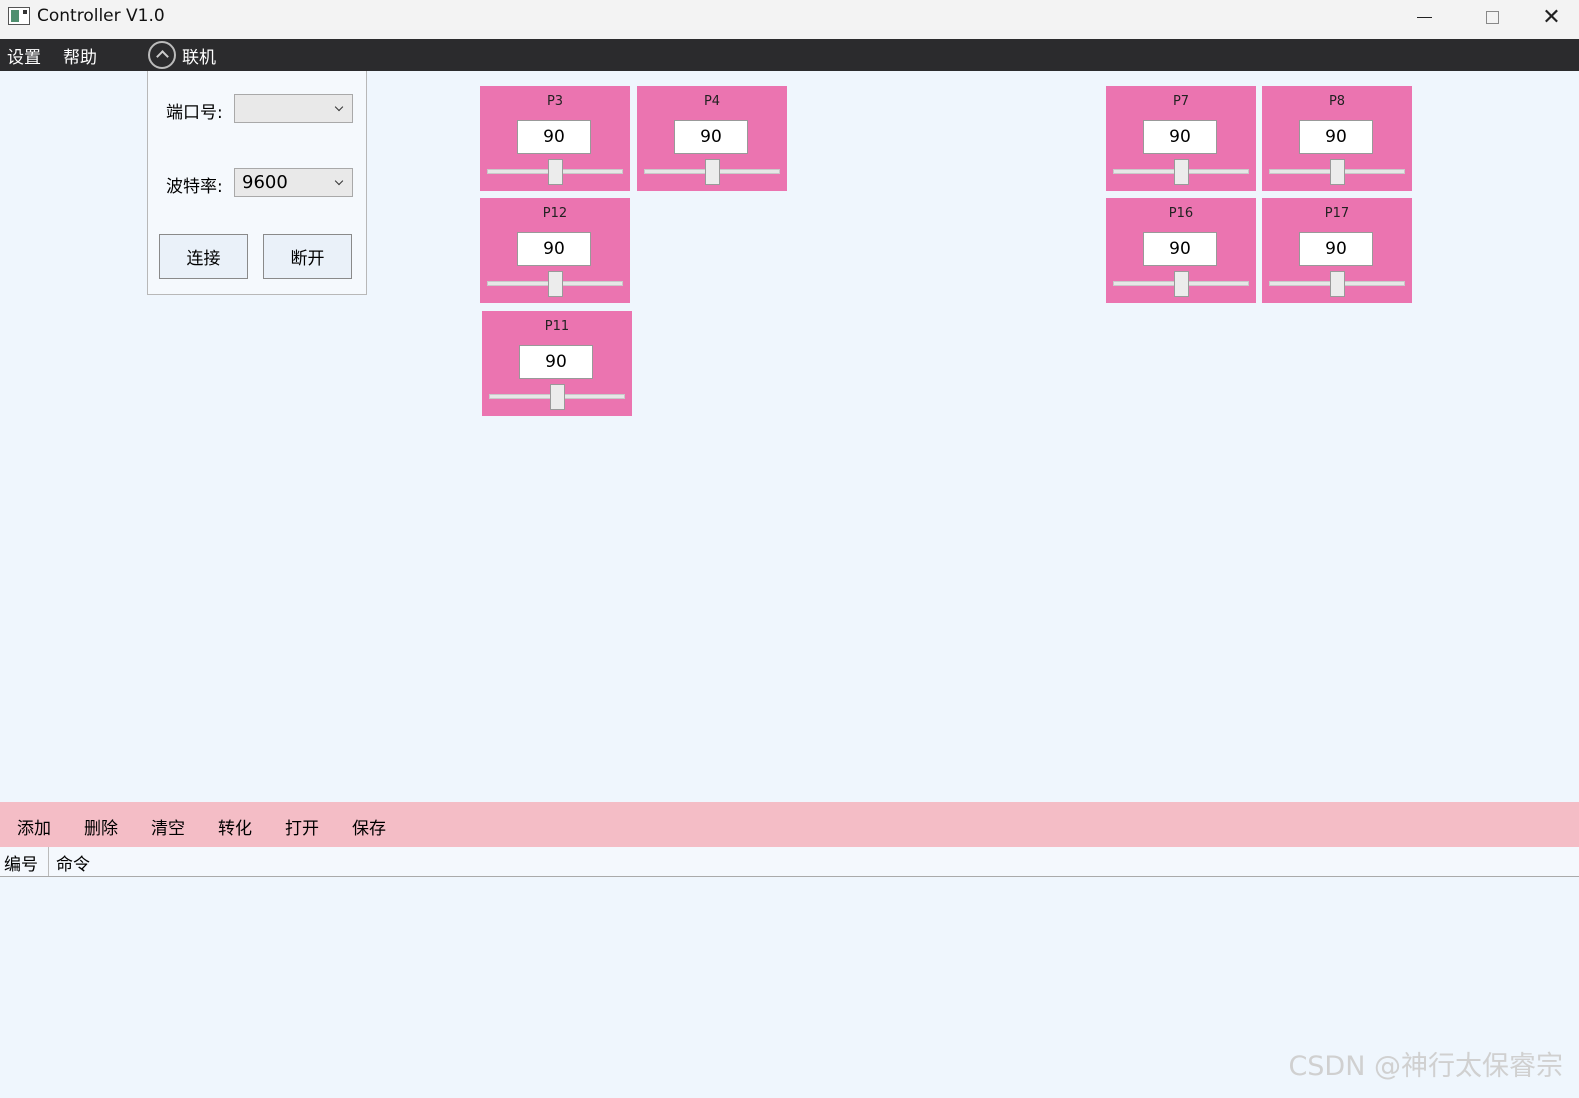  Describe the element at coordinates (555, 101) in the screenshot. I see `servo-name: P3` at that location.